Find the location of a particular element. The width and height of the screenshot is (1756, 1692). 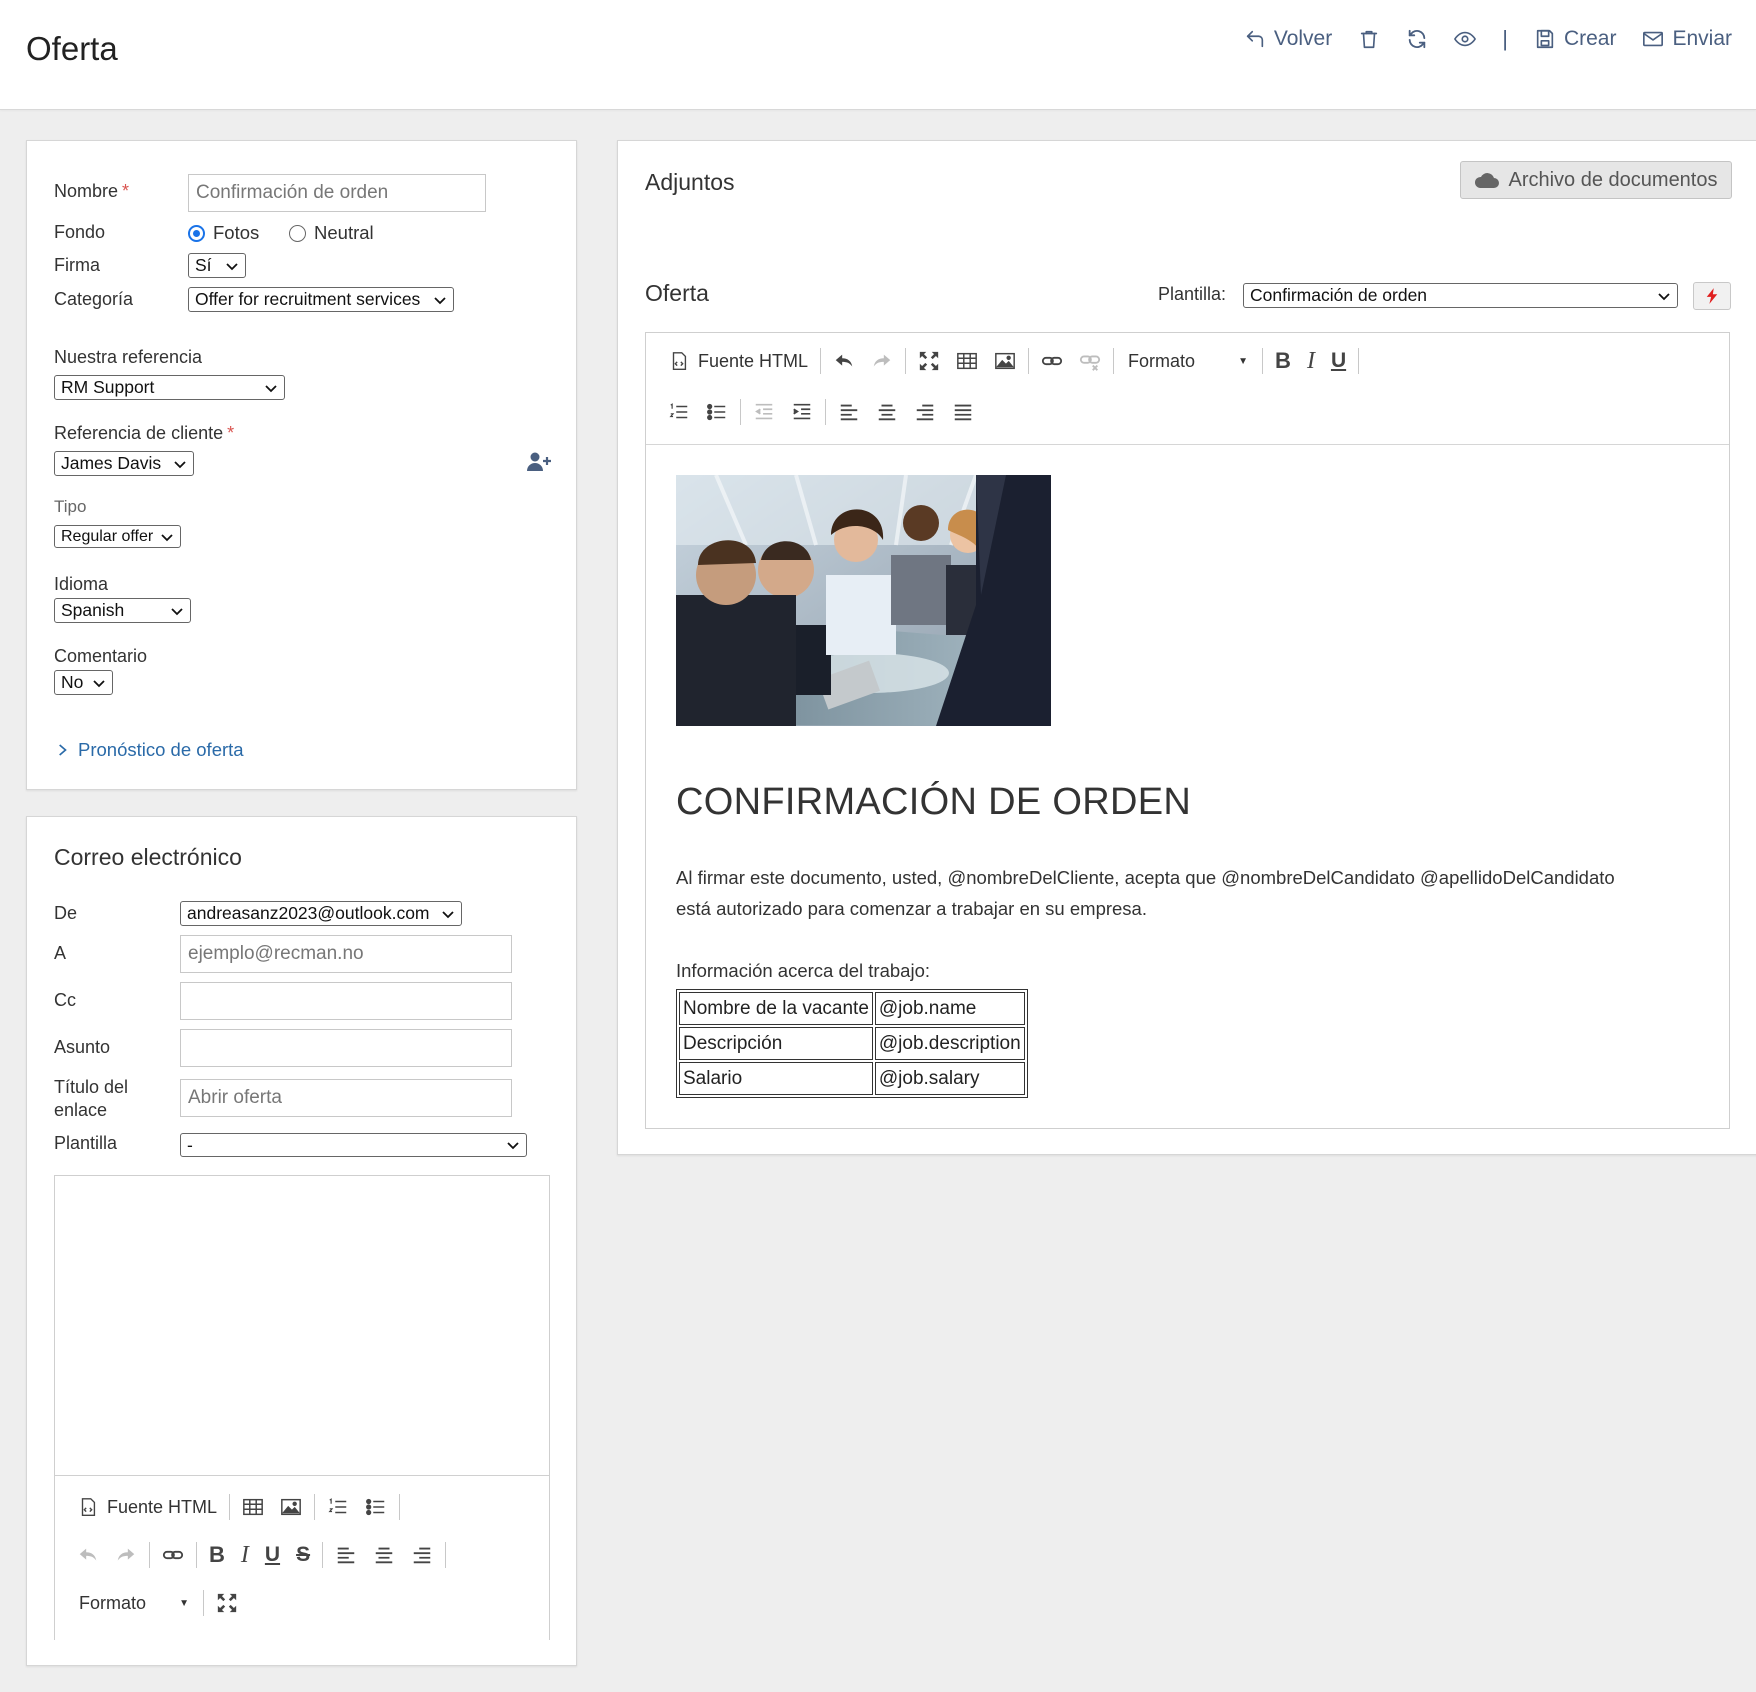

background-radio-neutral: Neutral is located at coordinates (331, 233).